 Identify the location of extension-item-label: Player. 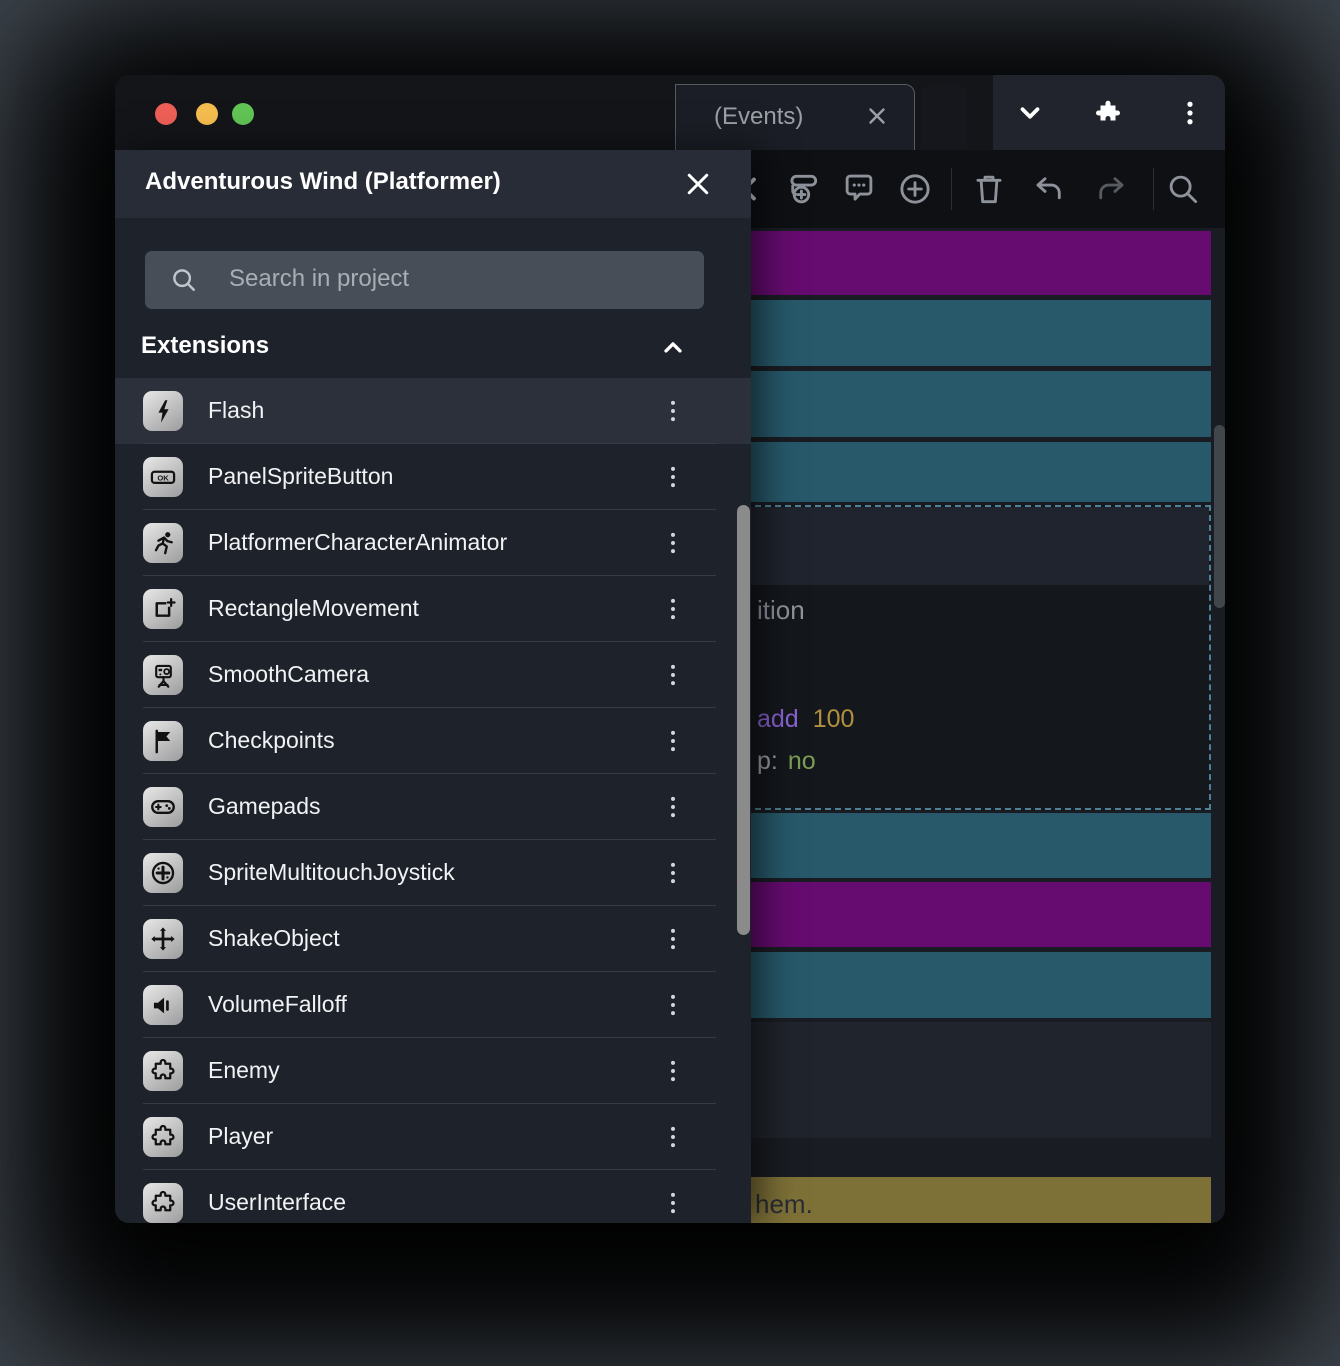
(241, 1136).